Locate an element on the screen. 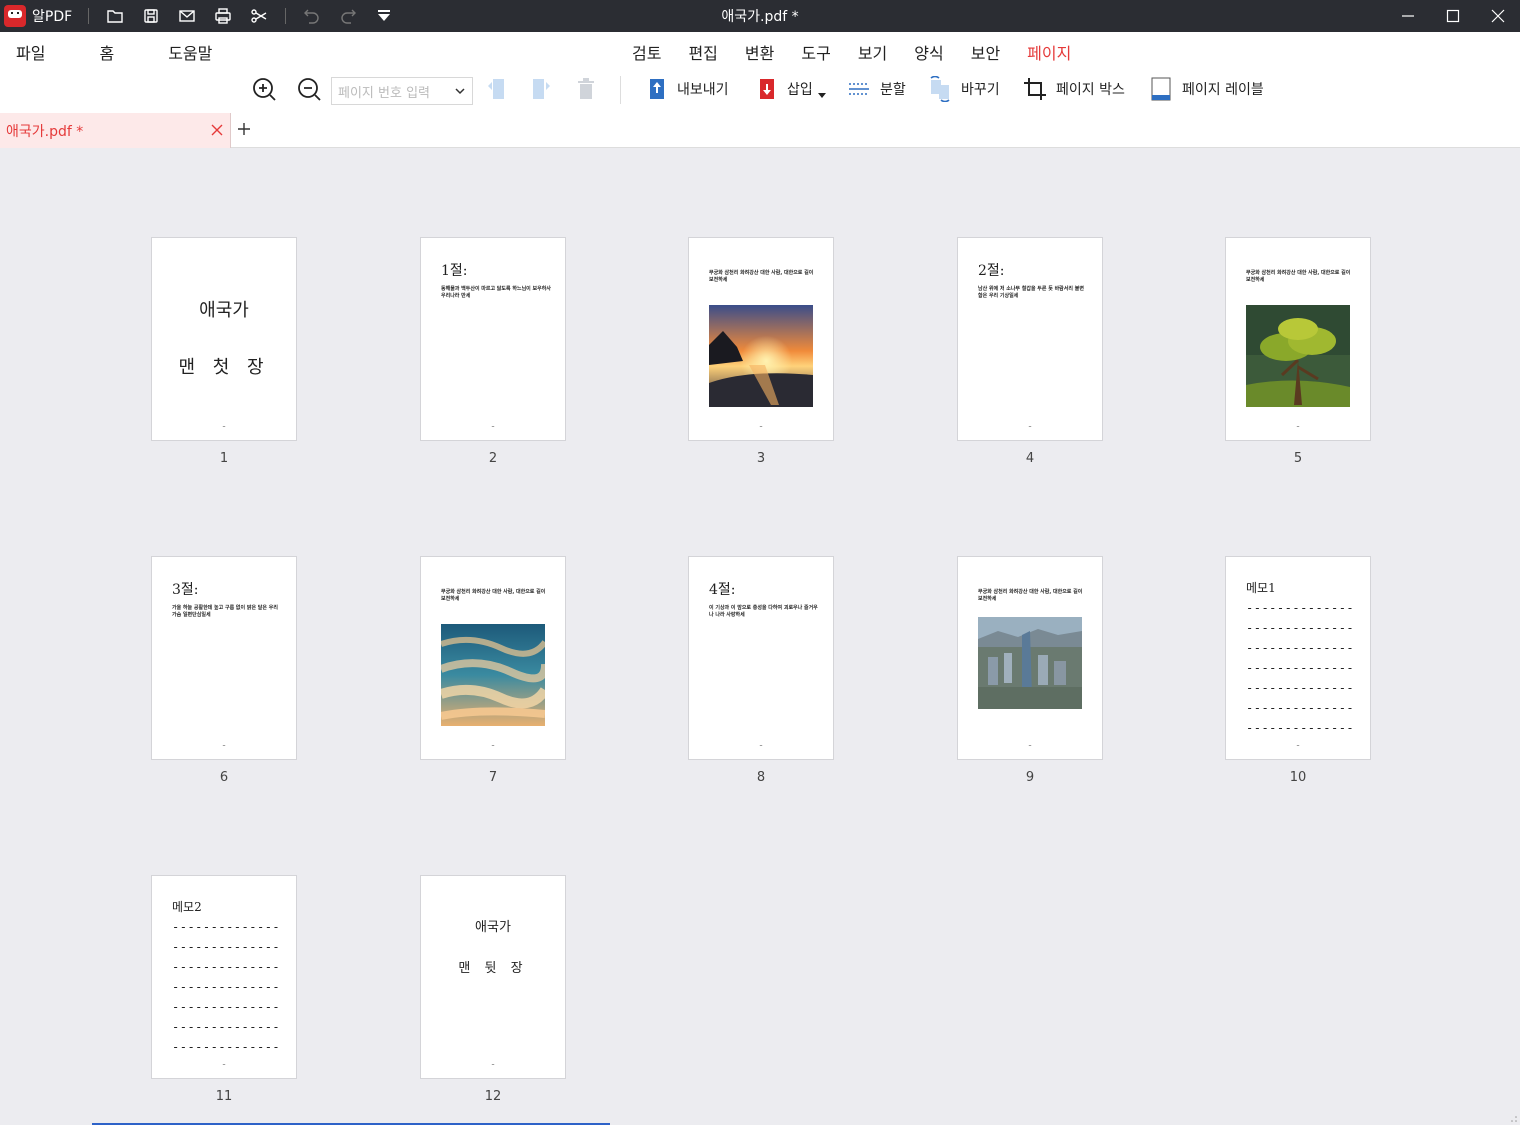 The height and width of the screenshot is (1125, 1520). replace-button: 바꾸기 is located at coordinates (963, 89).